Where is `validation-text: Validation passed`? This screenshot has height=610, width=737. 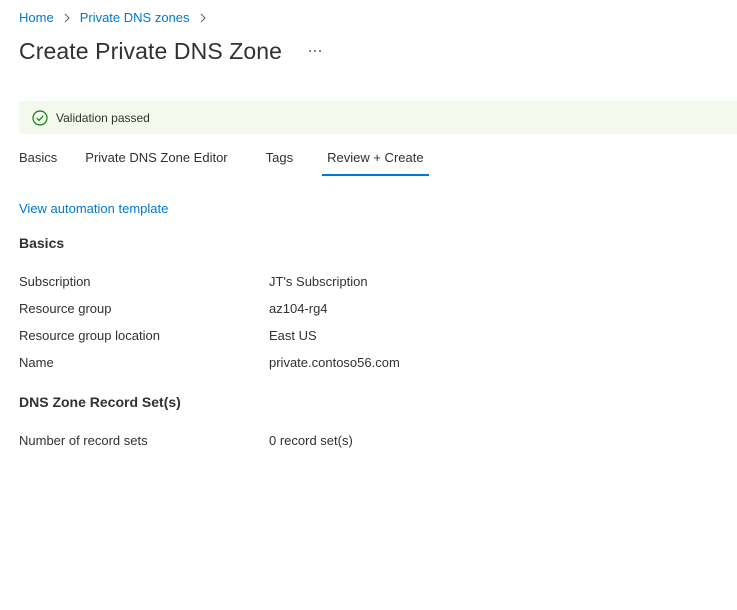
validation-text: Validation passed is located at coordinates (103, 117).